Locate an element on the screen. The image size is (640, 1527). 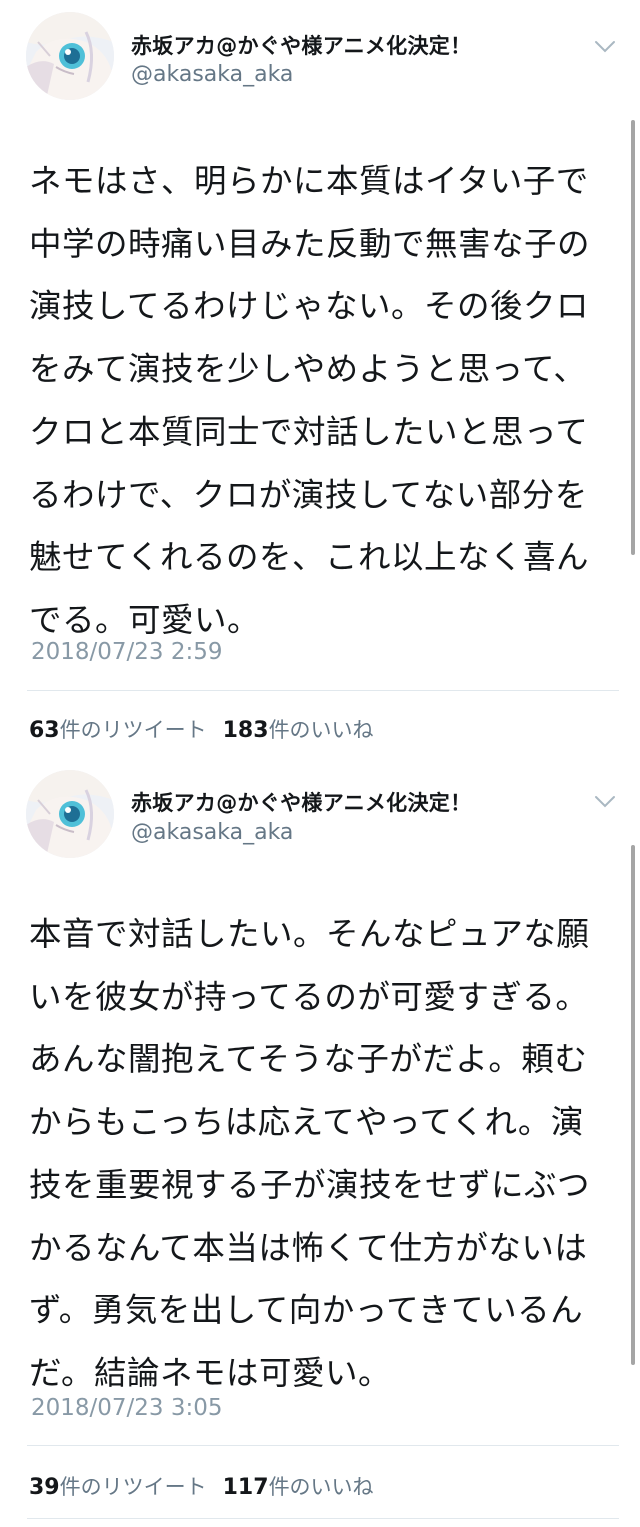
retweet-count: 39件のリツイート is located at coordinates (118, 1487).